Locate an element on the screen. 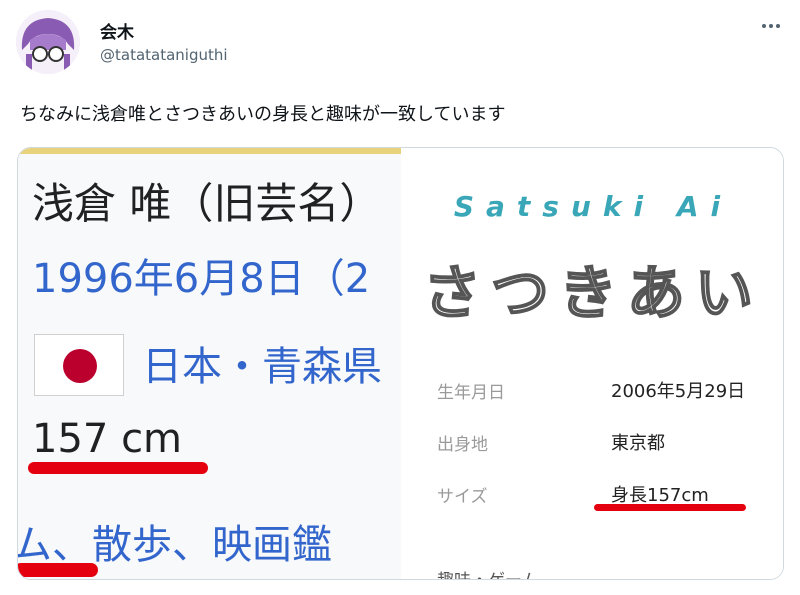 The height and width of the screenshot is (595, 800). more-horizontal-icon is located at coordinates (771, 26).